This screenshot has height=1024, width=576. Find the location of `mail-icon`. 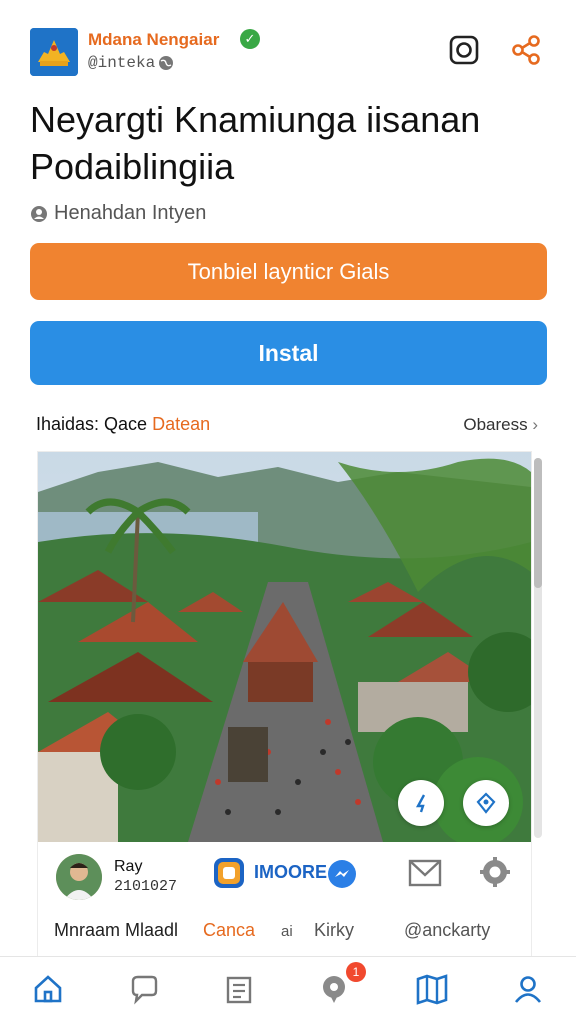

mail-icon is located at coordinates (425, 873).